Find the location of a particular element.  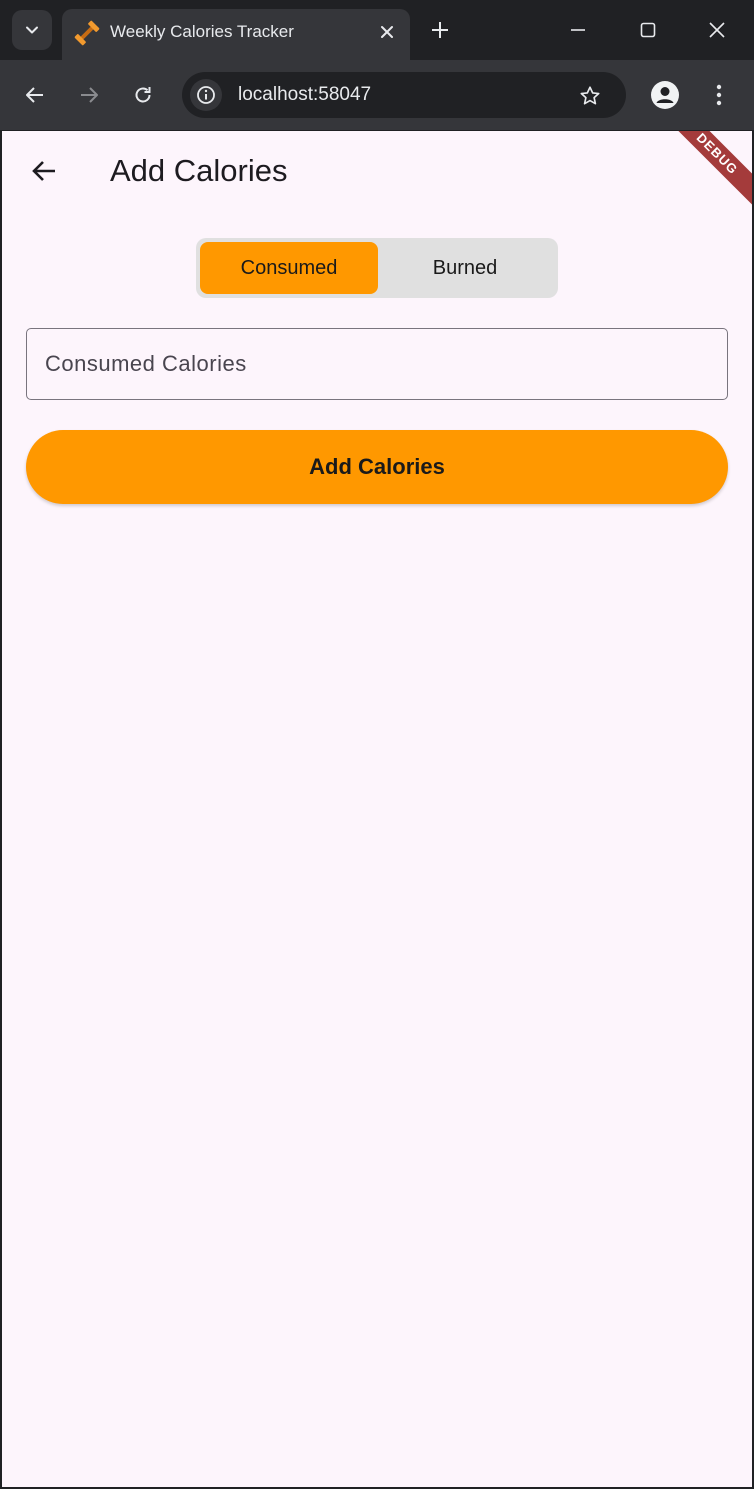

profile-icon is located at coordinates (665, 95).